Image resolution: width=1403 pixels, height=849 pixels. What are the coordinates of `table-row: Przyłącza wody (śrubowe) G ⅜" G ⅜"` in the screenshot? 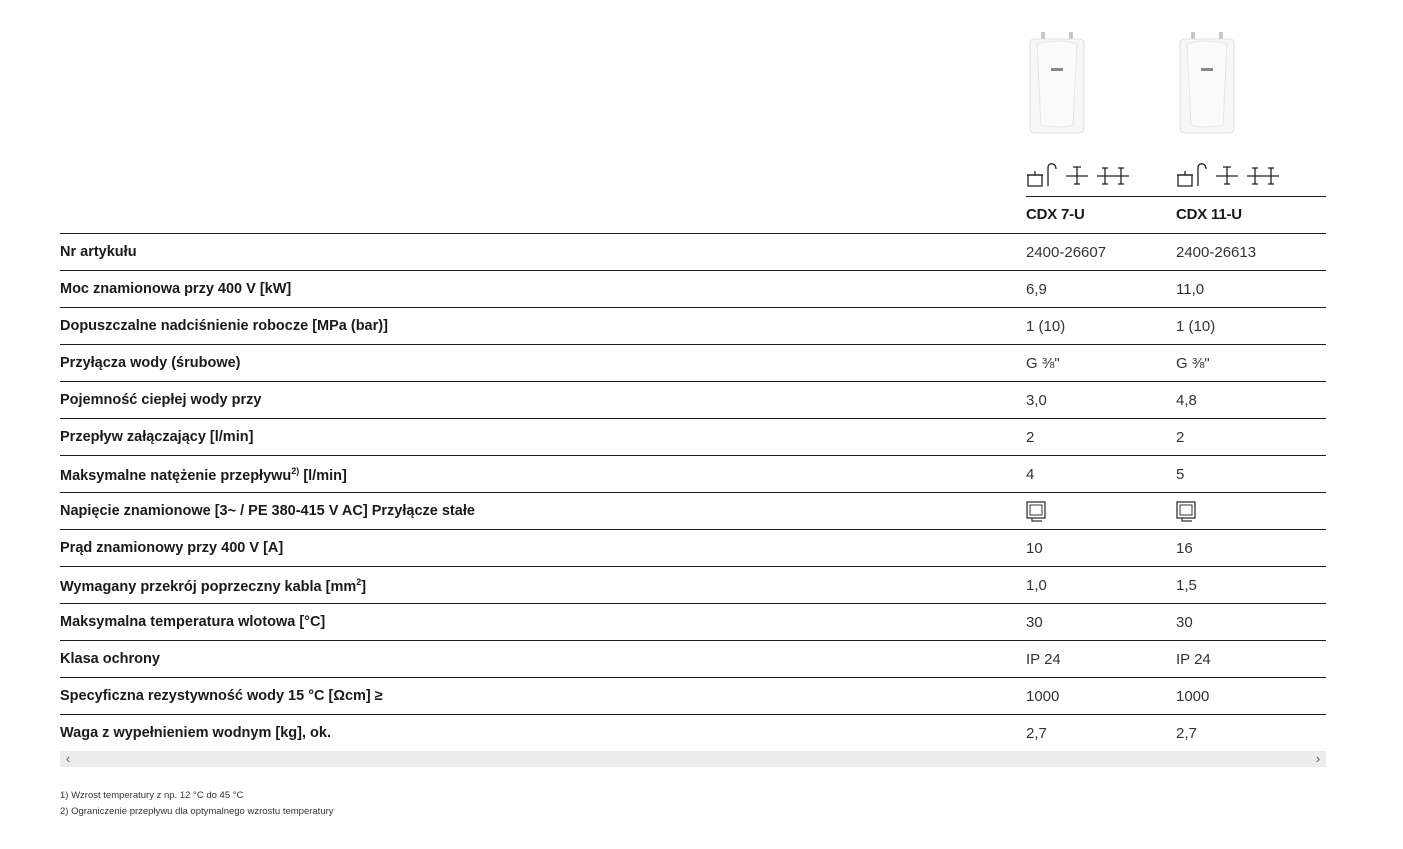 It's located at (693, 363).